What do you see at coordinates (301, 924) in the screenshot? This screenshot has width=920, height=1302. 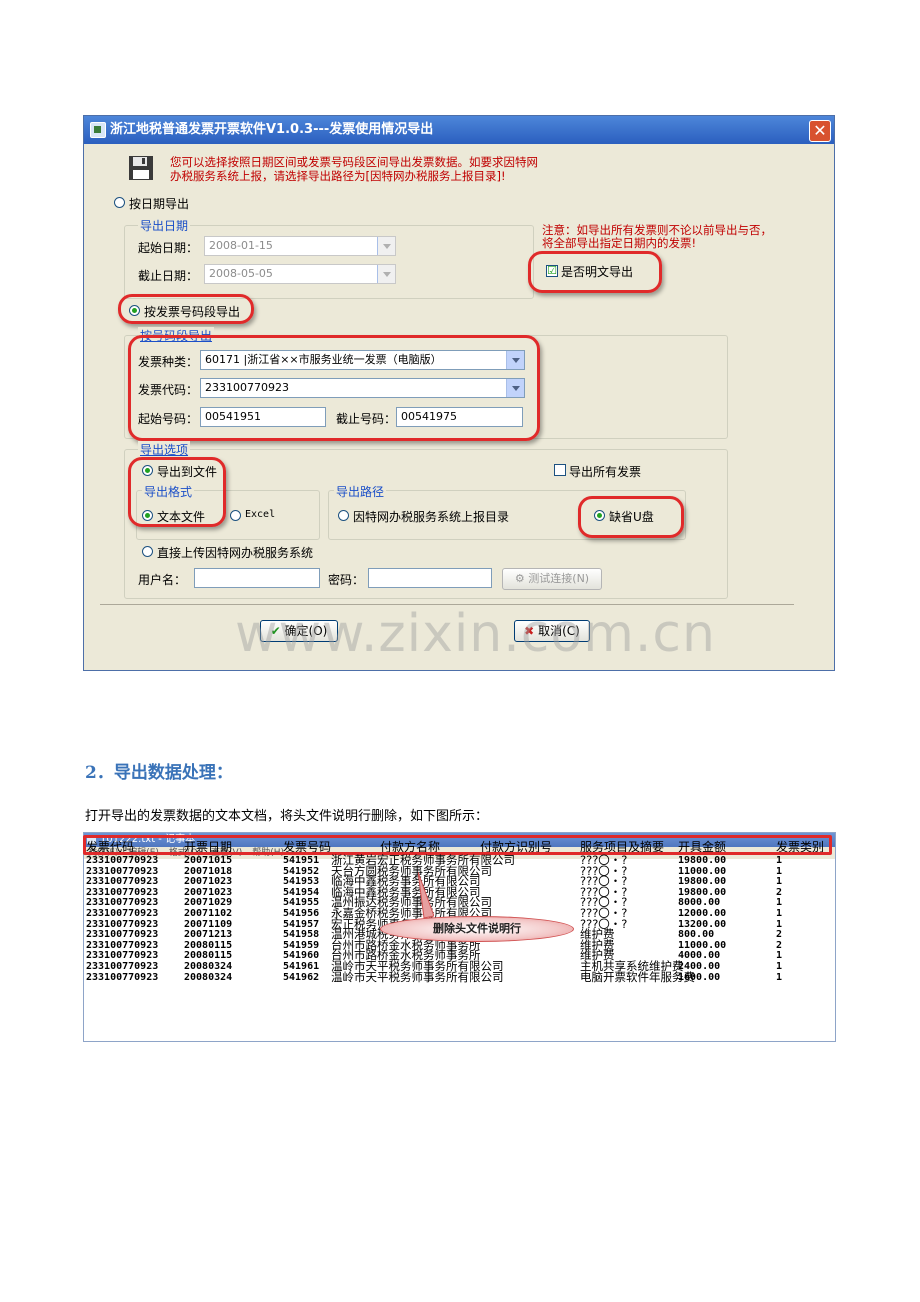 I see `cell-no: 541957` at bounding box center [301, 924].